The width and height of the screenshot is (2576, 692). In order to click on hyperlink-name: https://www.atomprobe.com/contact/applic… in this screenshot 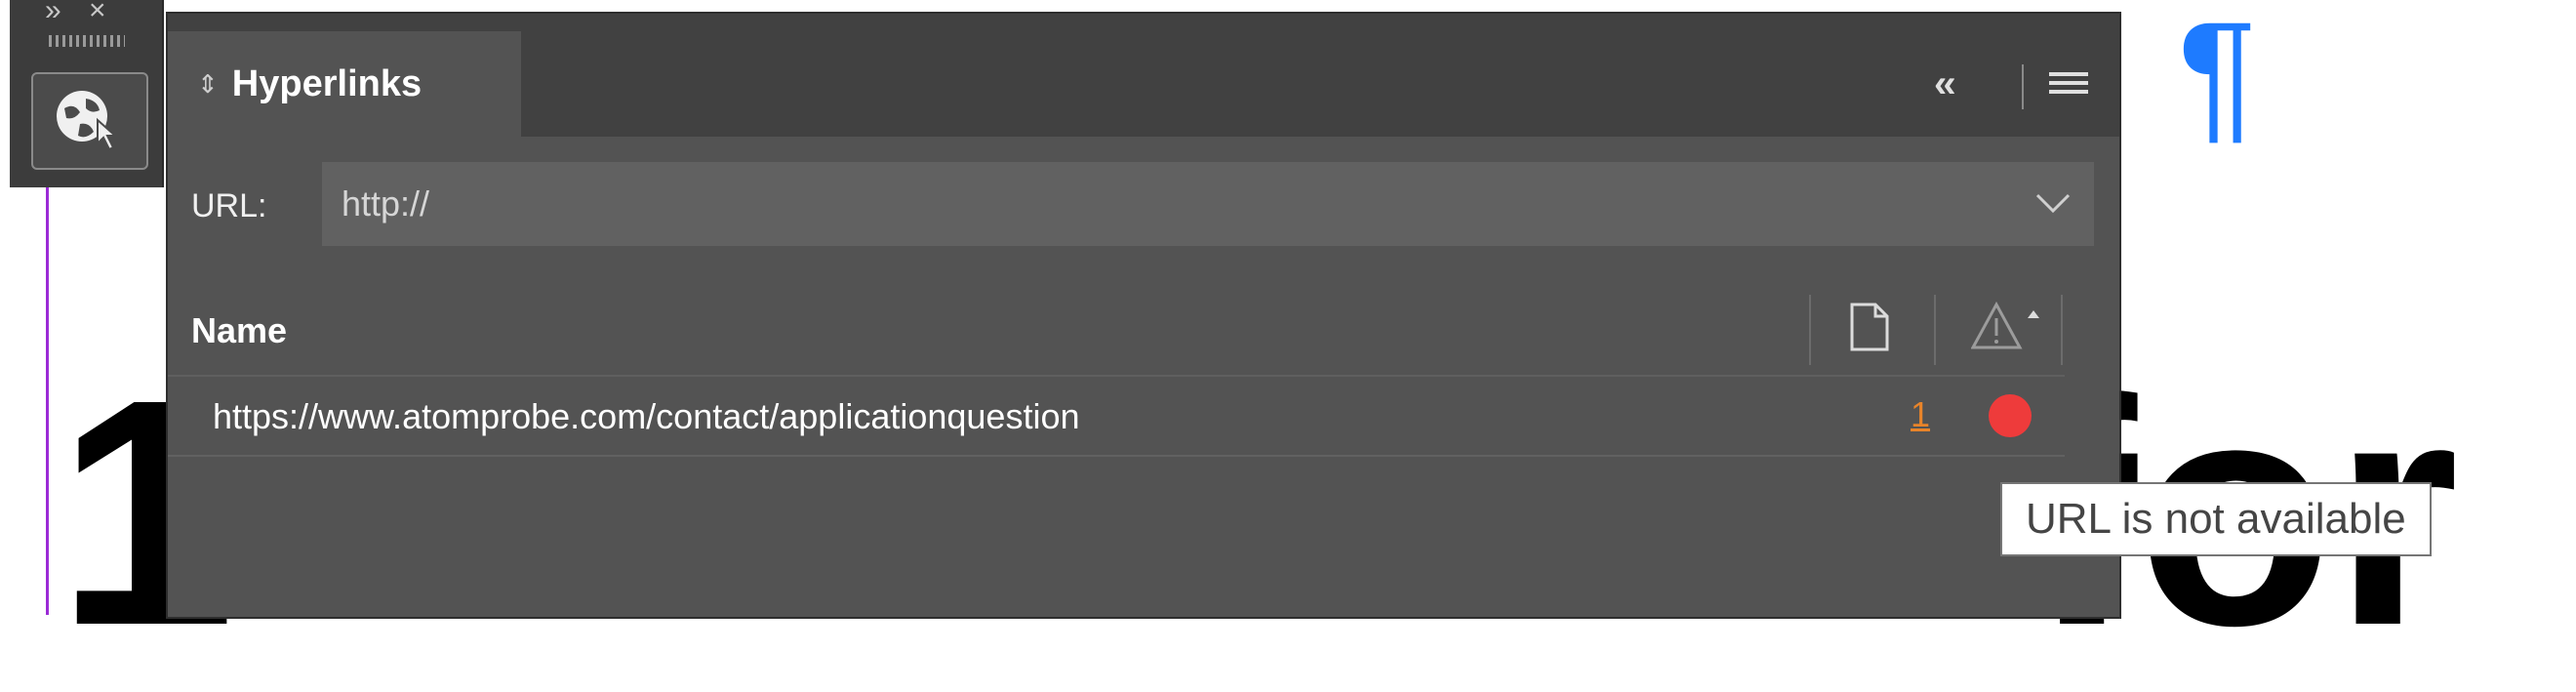, I will do `click(646, 416)`.